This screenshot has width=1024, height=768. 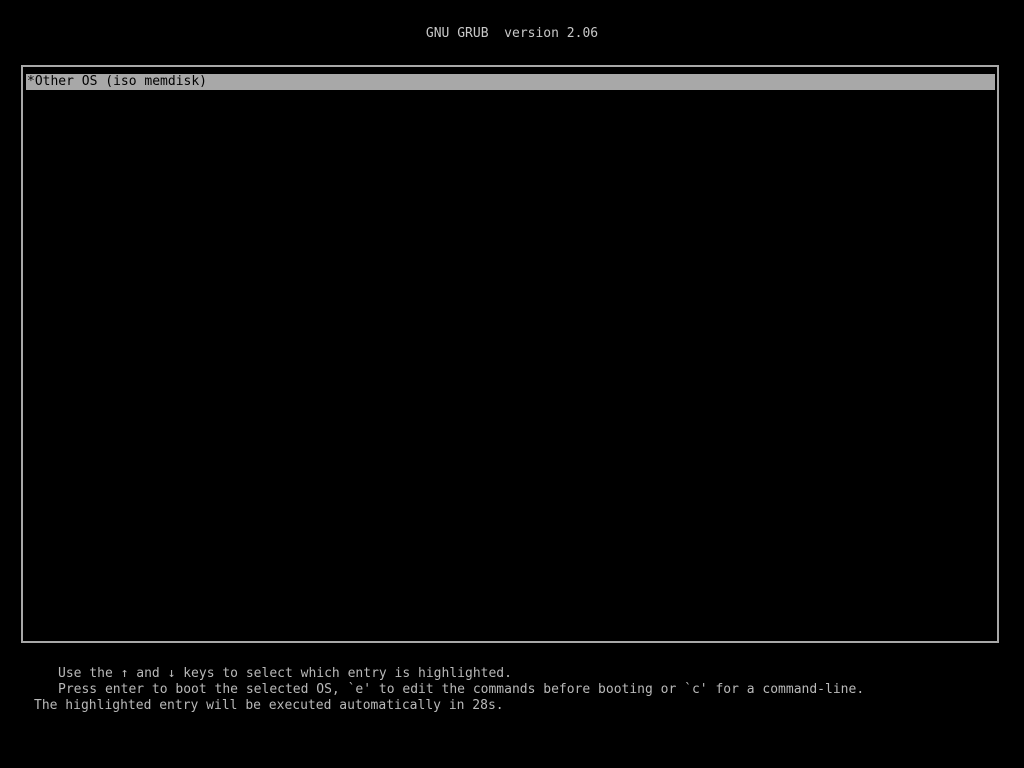 What do you see at coordinates (510, 82) in the screenshot?
I see `boot-entry-other-os: *Other OS (iso memdisk)` at bounding box center [510, 82].